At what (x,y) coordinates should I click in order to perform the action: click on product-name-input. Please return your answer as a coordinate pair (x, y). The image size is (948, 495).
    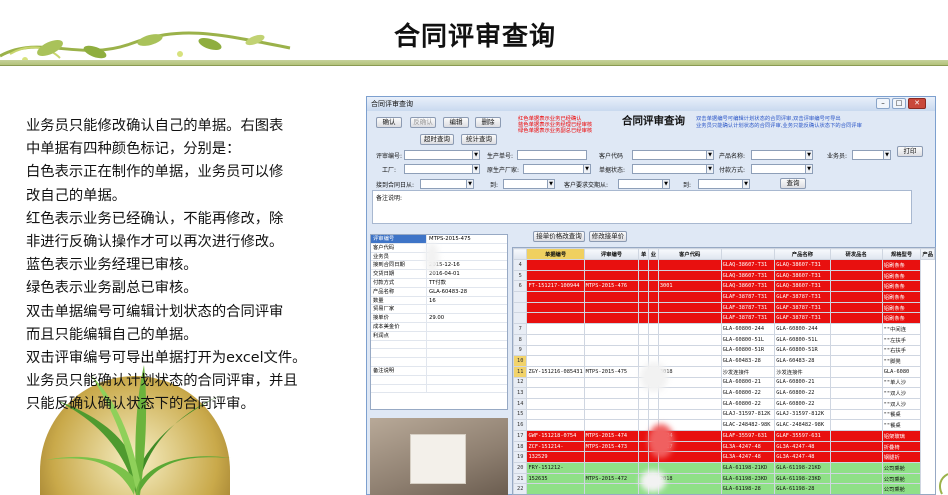
    Looking at the image, I should click on (781, 155).